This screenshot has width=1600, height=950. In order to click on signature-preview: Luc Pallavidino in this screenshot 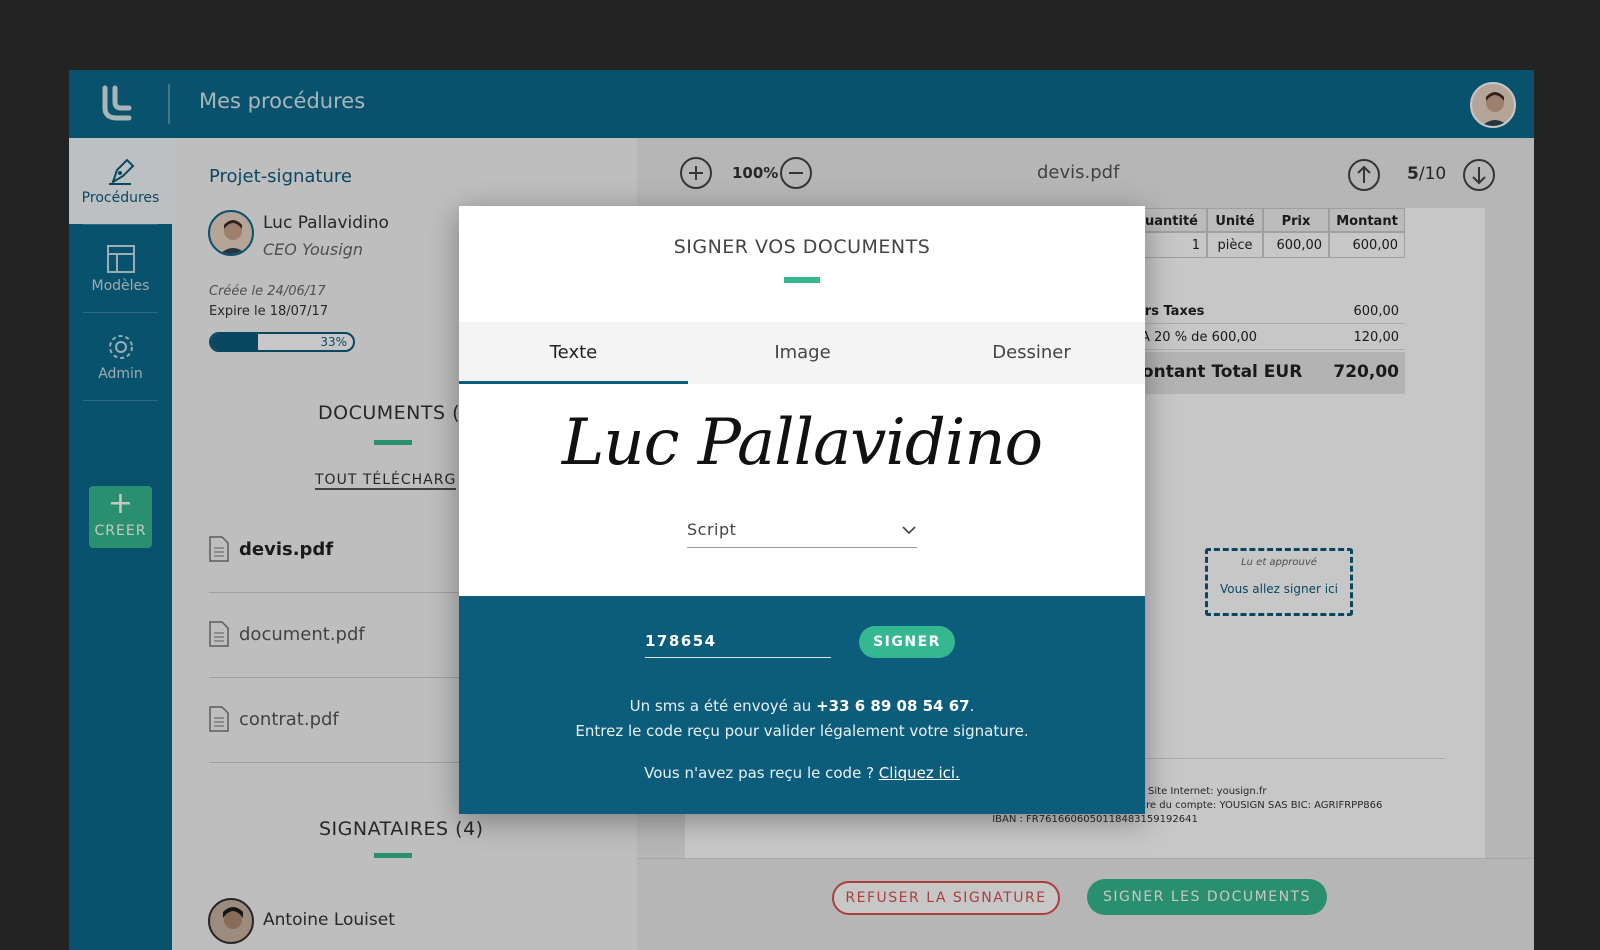, I will do `click(802, 443)`.